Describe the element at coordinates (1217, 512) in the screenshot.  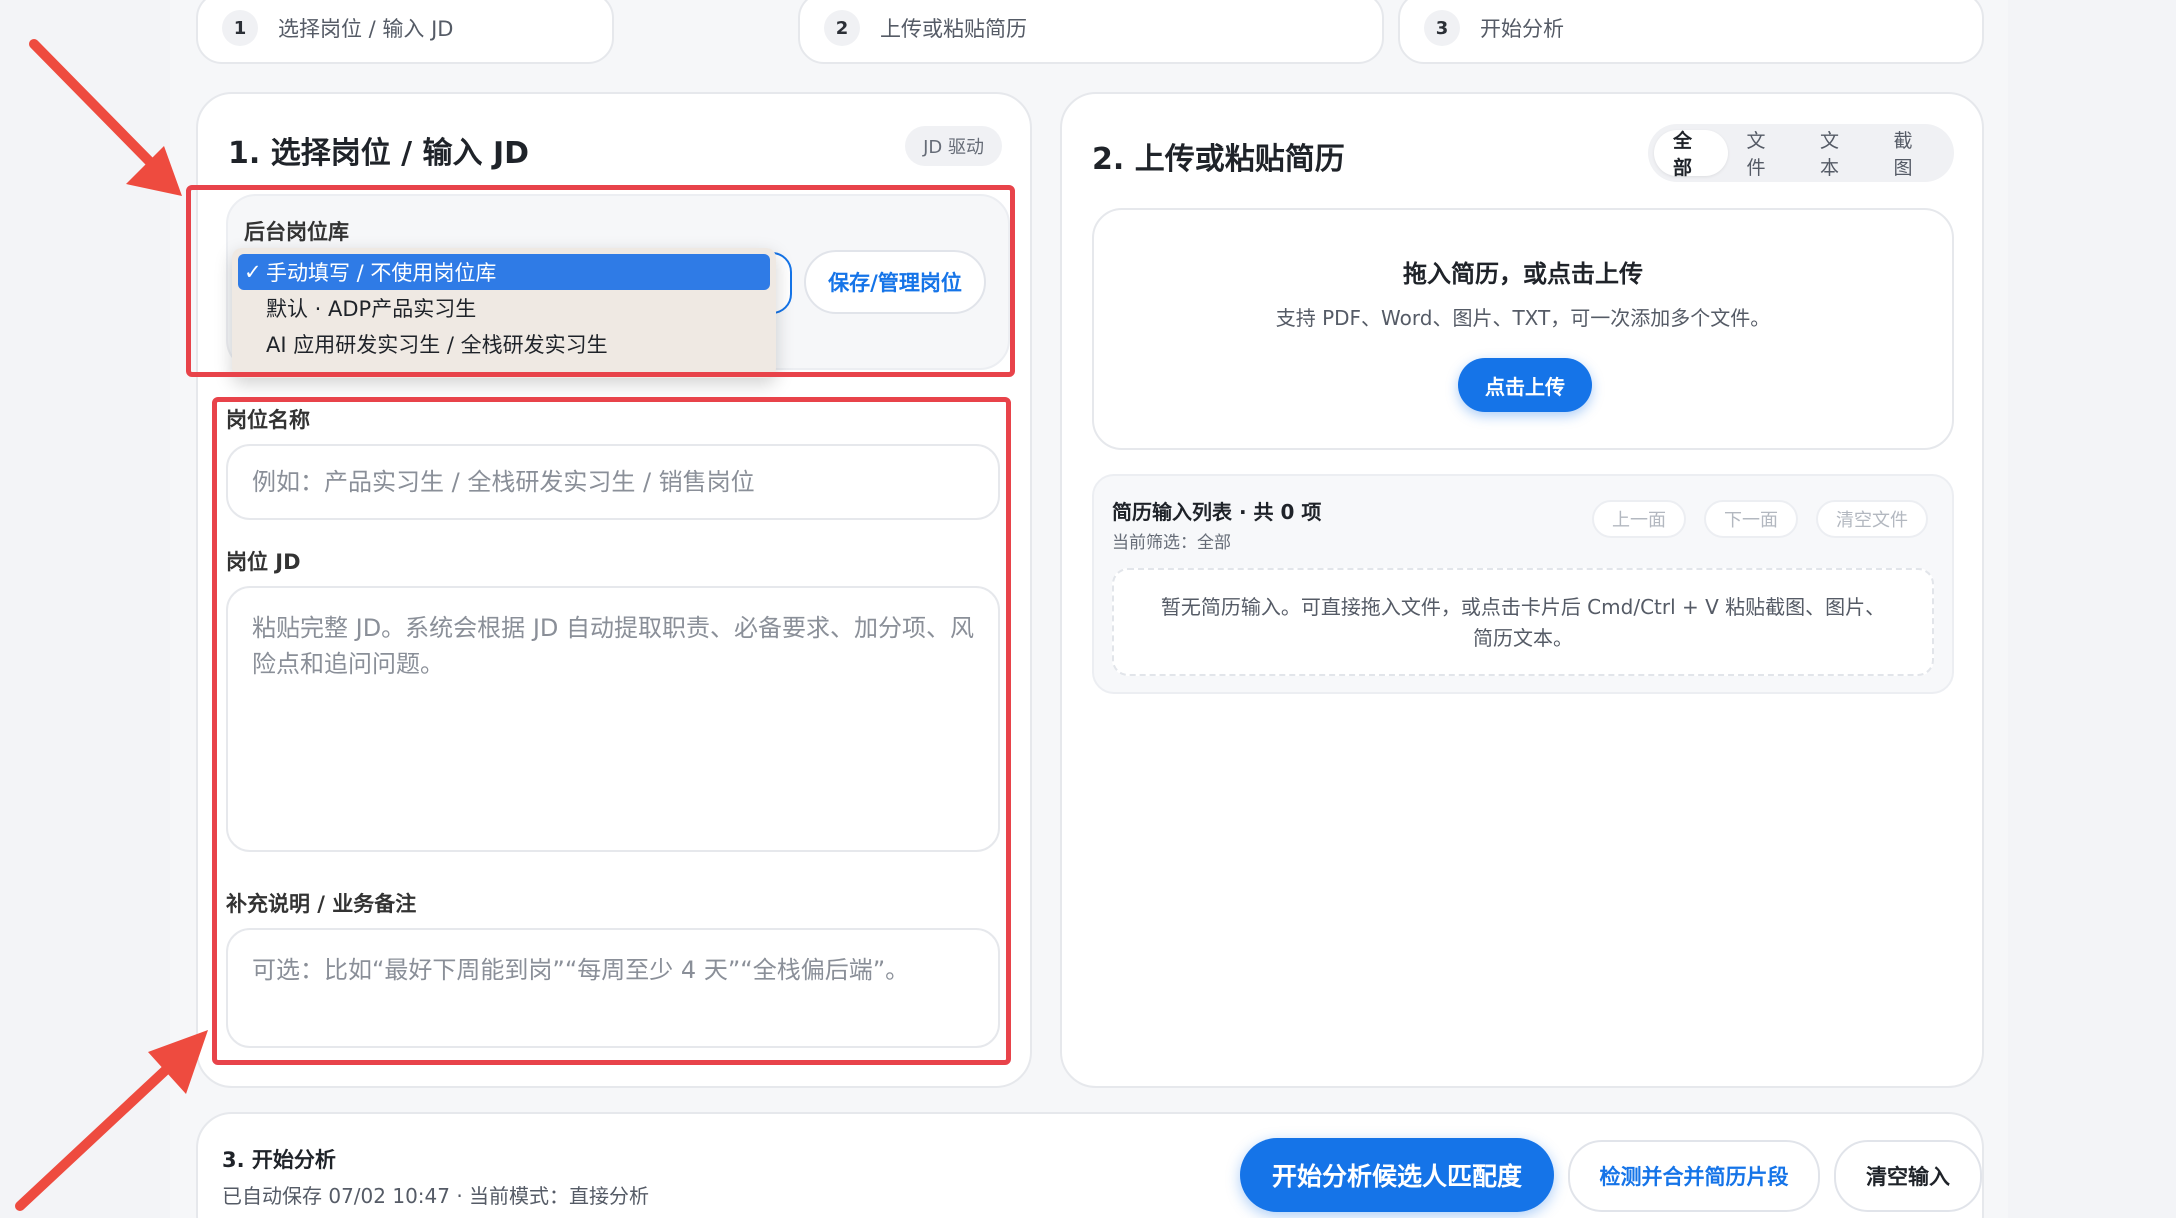
I see `resume-list-title: 简历输入列表 · 共 0 项` at that location.